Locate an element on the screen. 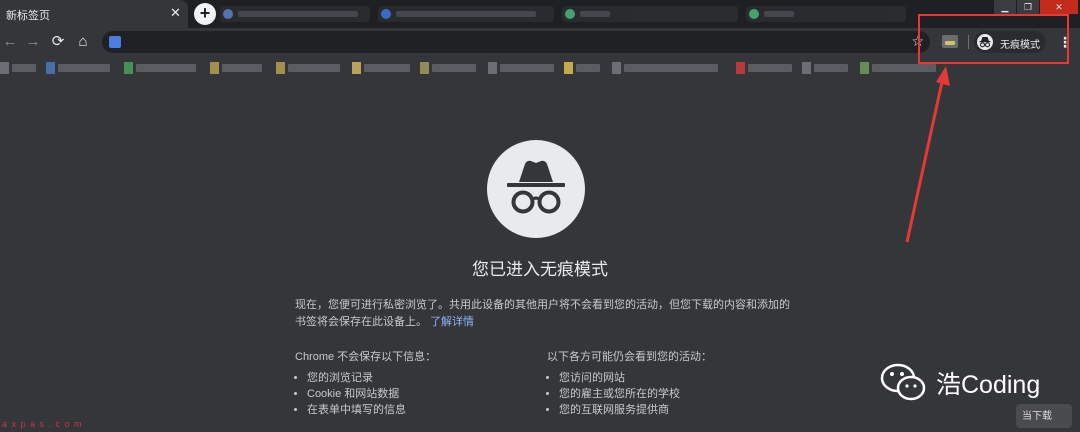 The width and height of the screenshot is (1080, 432). highlight-annotation-box is located at coordinates (993, 39).